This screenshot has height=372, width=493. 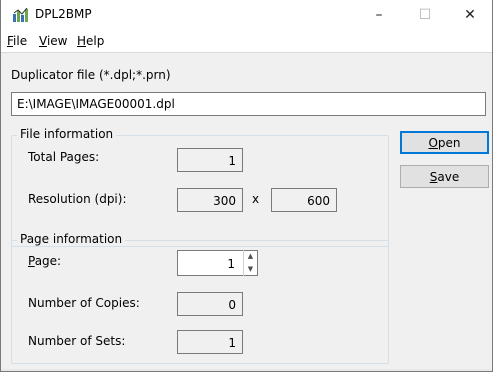 I want to click on save-button-label: ave, so click(x=448, y=176).